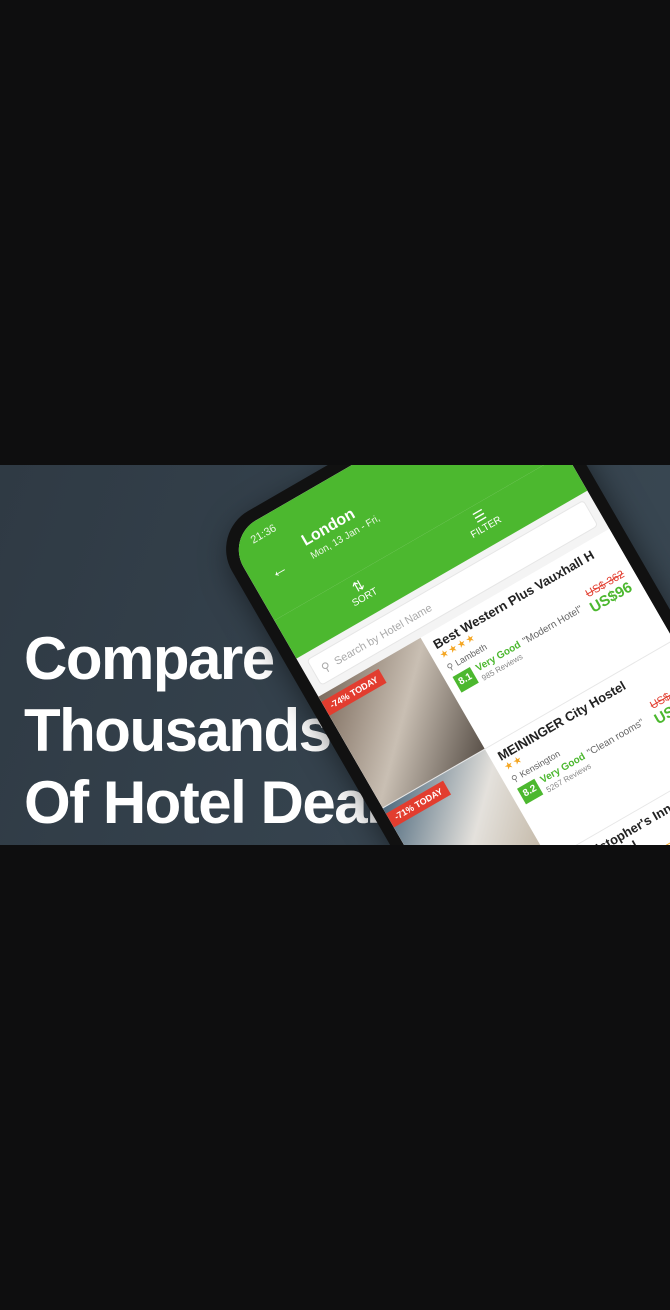  Describe the element at coordinates (279, 569) in the screenshot. I see `arrow-left-icon: ←` at that location.